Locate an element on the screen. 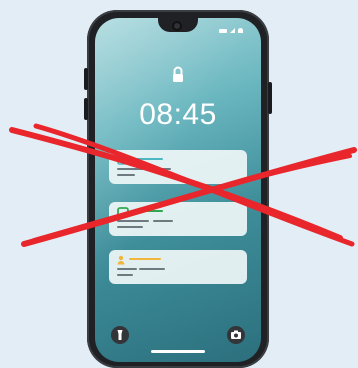 The width and height of the screenshot is (358, 368). wifi-icon is located at coordinates (240, 30).